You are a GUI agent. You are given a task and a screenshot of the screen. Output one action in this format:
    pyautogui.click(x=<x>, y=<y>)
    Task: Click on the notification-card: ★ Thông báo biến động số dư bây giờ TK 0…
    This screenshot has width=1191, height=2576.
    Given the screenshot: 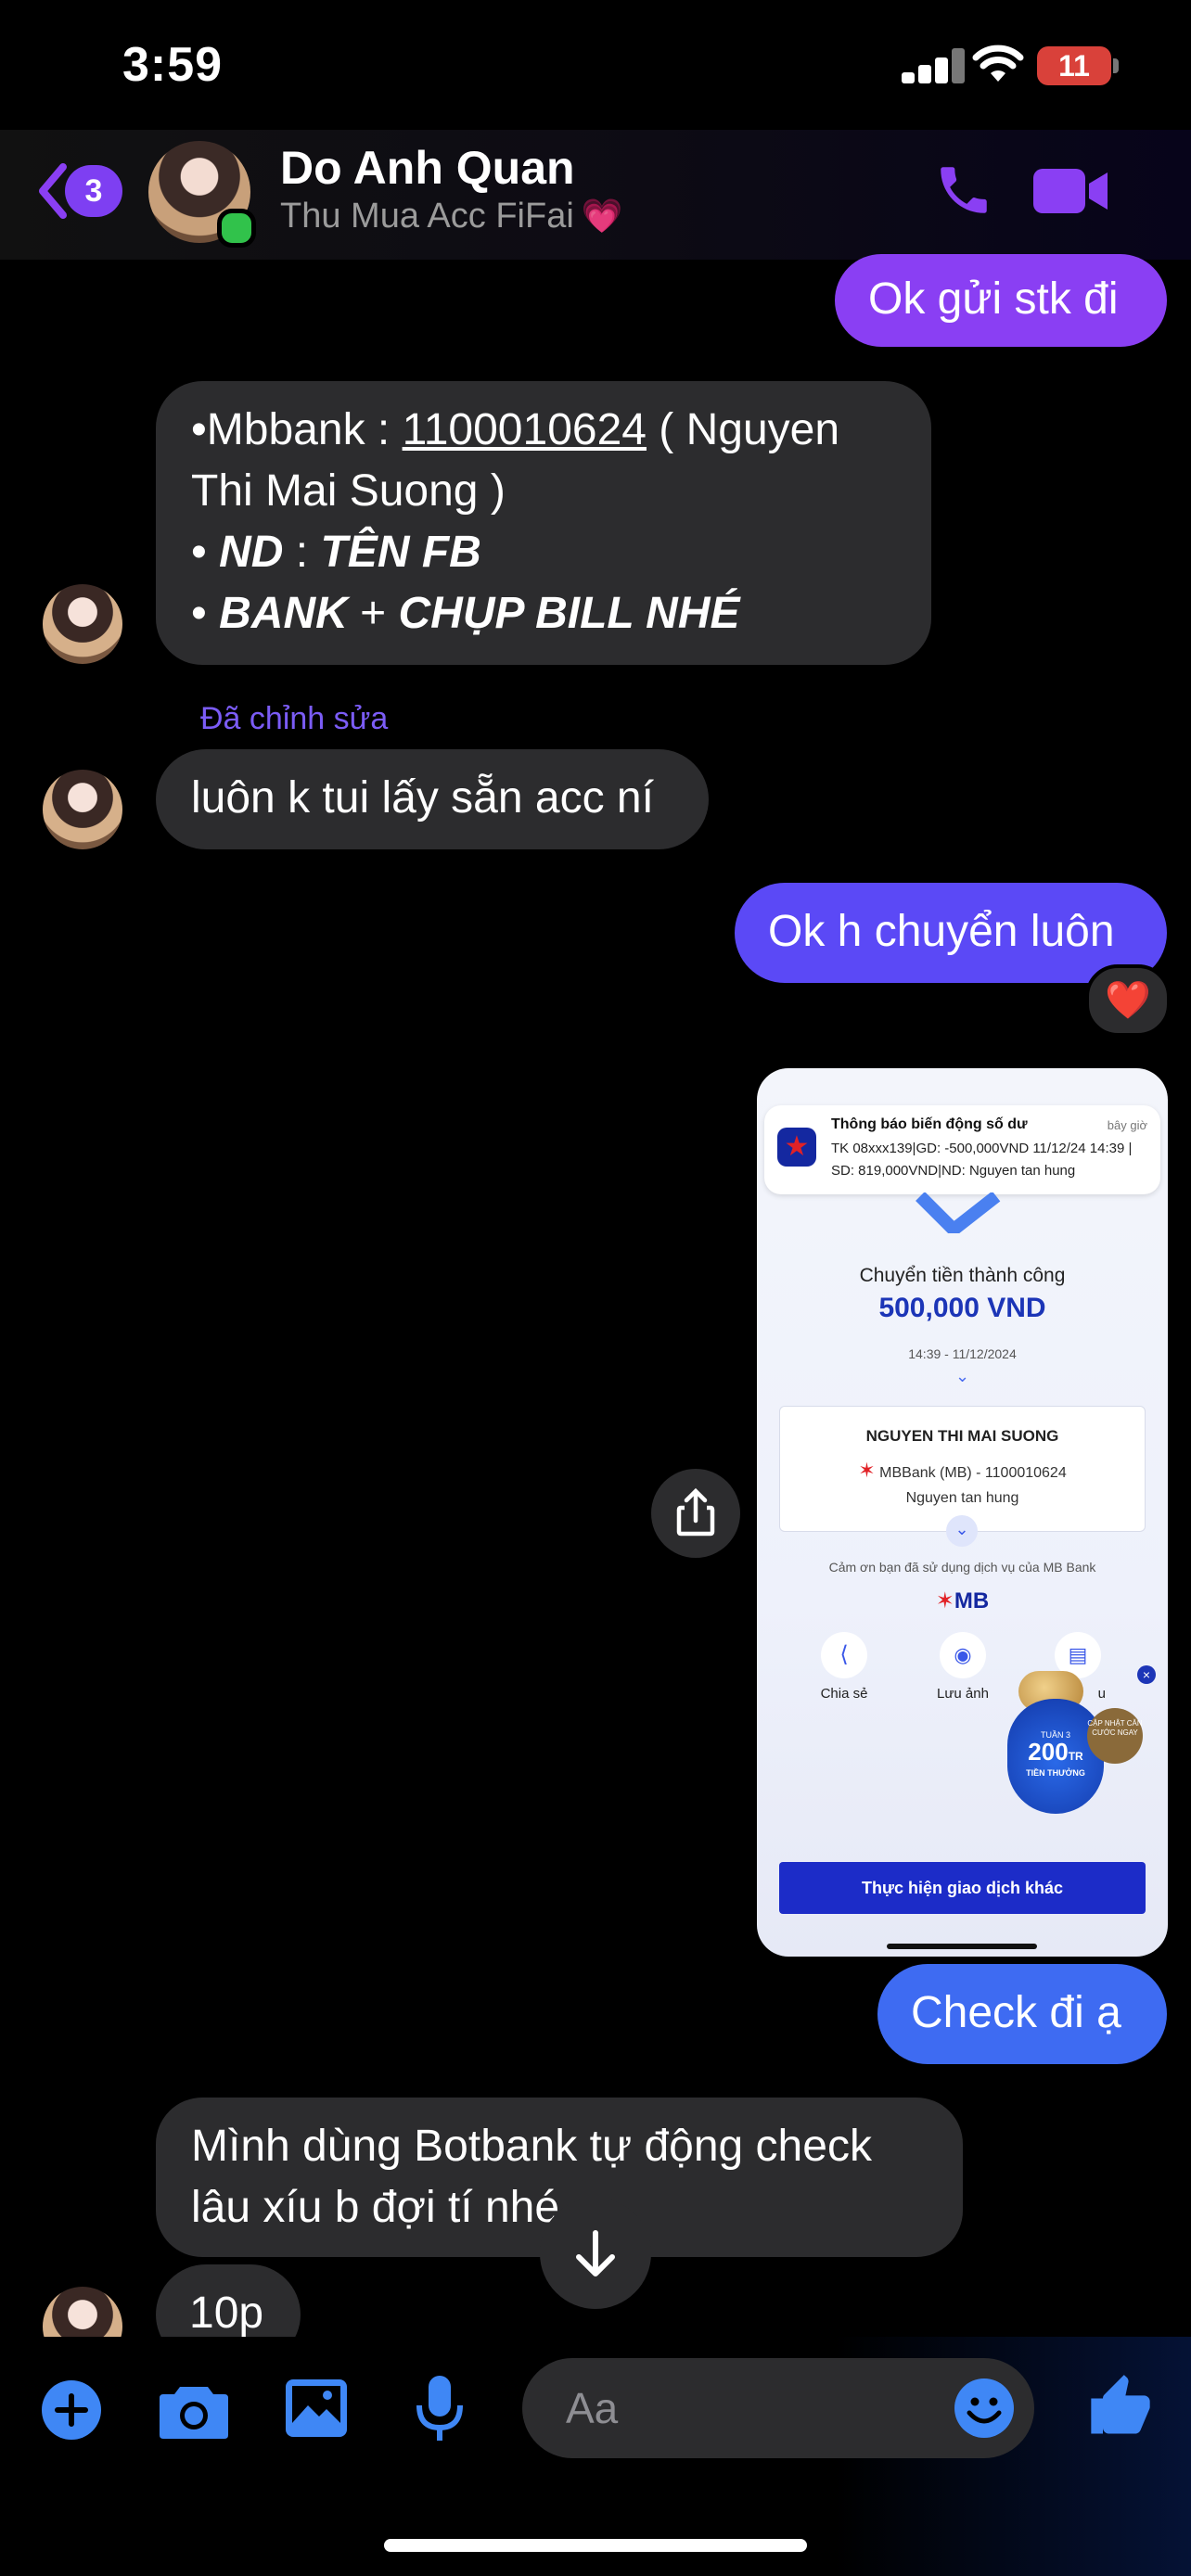 What is the action you would take?
    pyautogui.click(x=962, y=1149)
    